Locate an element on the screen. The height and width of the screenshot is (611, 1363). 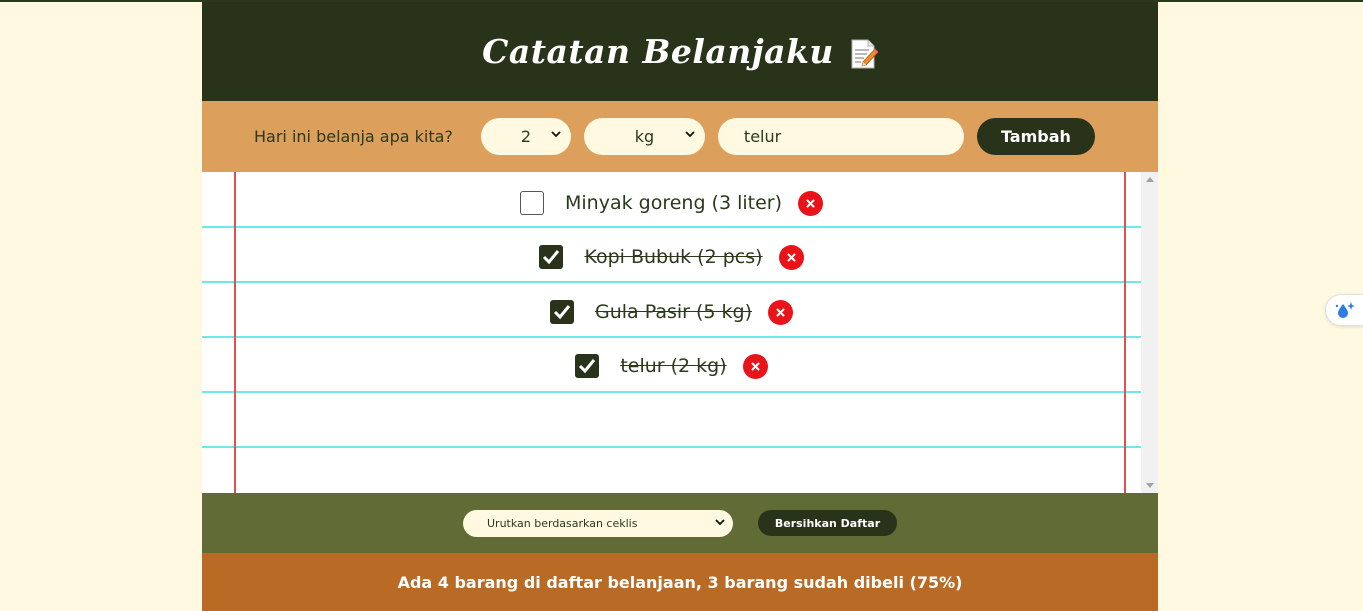
item-label: Gula Pasir (5 kg) is located at coordinates (673, 312).